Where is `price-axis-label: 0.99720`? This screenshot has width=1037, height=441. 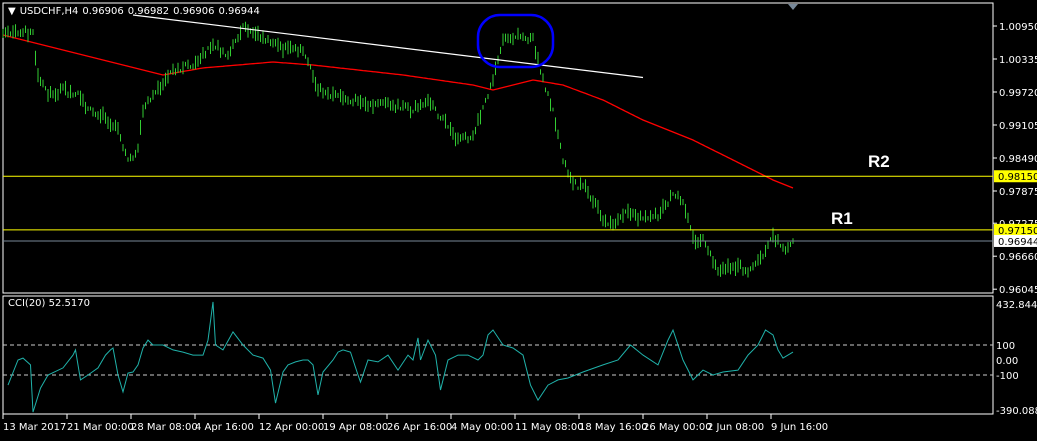 price-axis-label: 0.99720 is located at coordinates (1018, 93).